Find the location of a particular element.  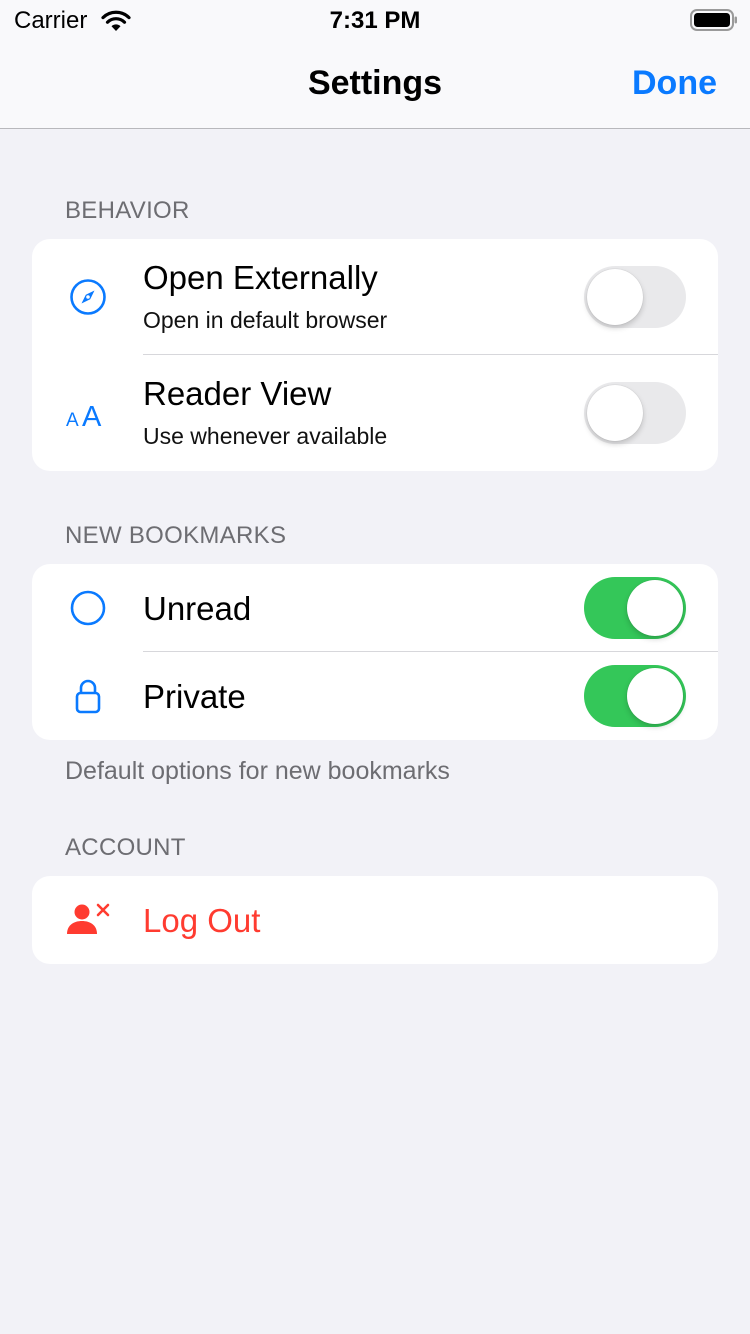

status-bar: Carrier 7:31 PM is located at coordinates (375, 20).